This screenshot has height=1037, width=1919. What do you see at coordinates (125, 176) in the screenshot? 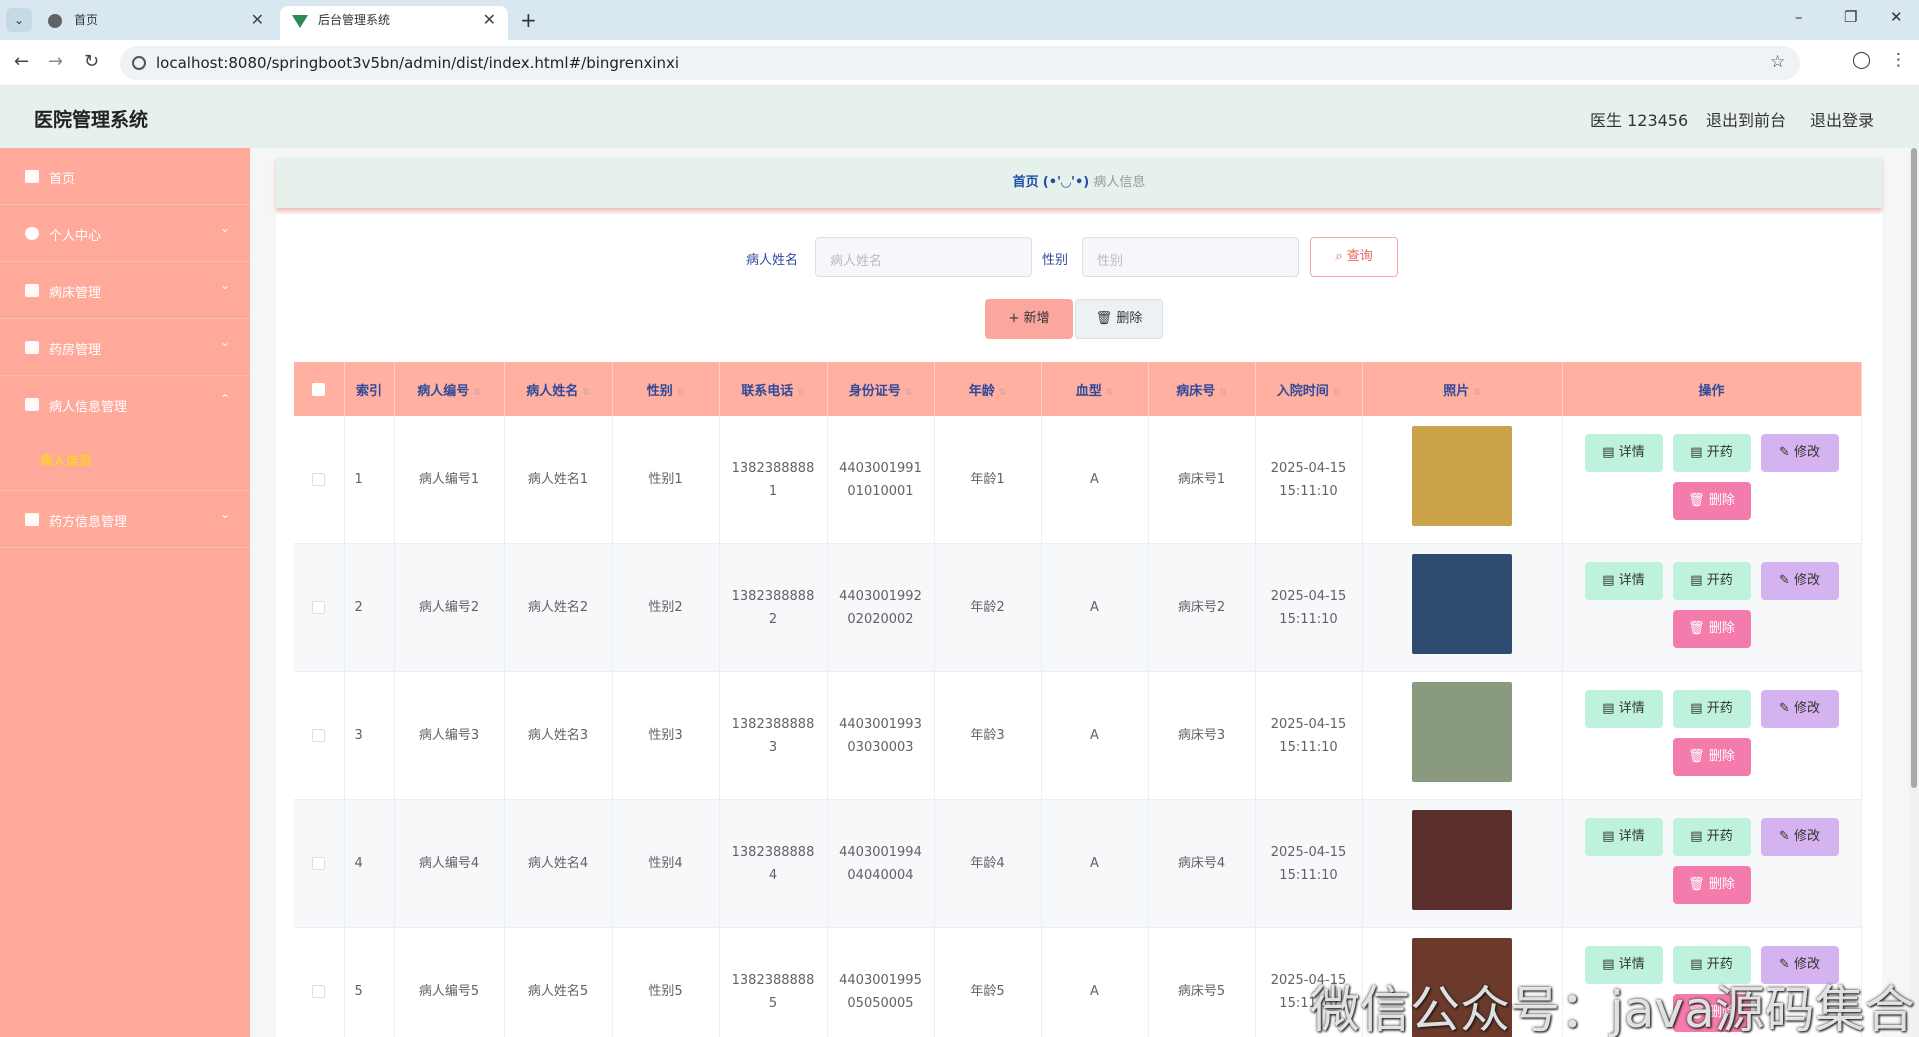
I see `sidebar-item-home: 首页` at bounding box center [125, 176].